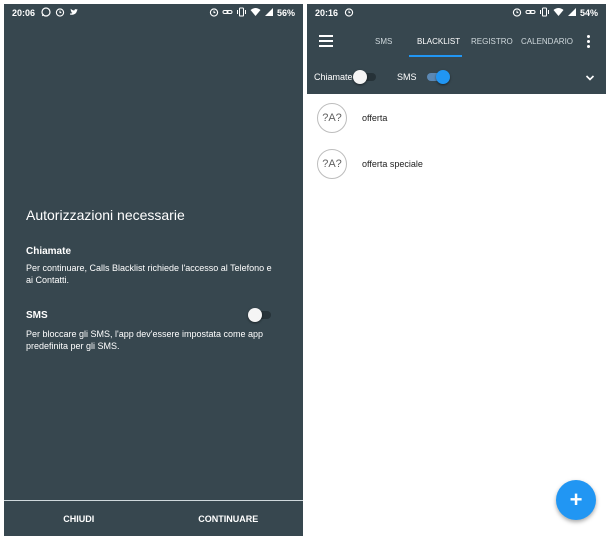 This screenshot has width=610, height=539. I want to click on continue-button: CONTINUARE, so click(229, 518).